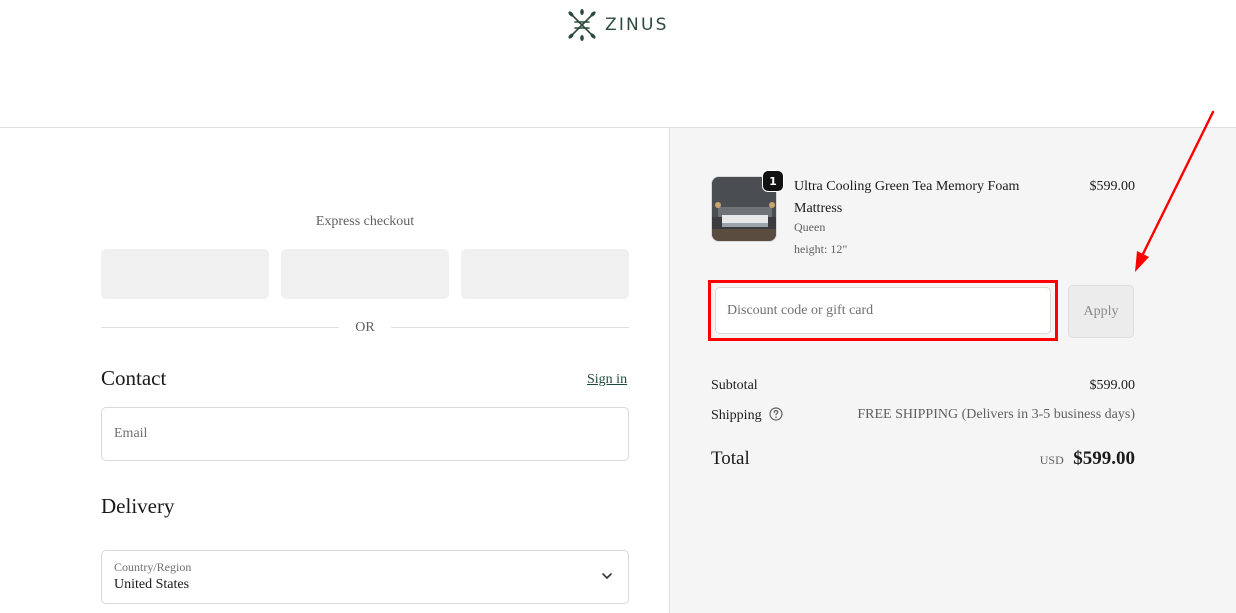 The image size is (1236, 613). I want to click on leaf-cross-logo-icon, so click(582, 25).